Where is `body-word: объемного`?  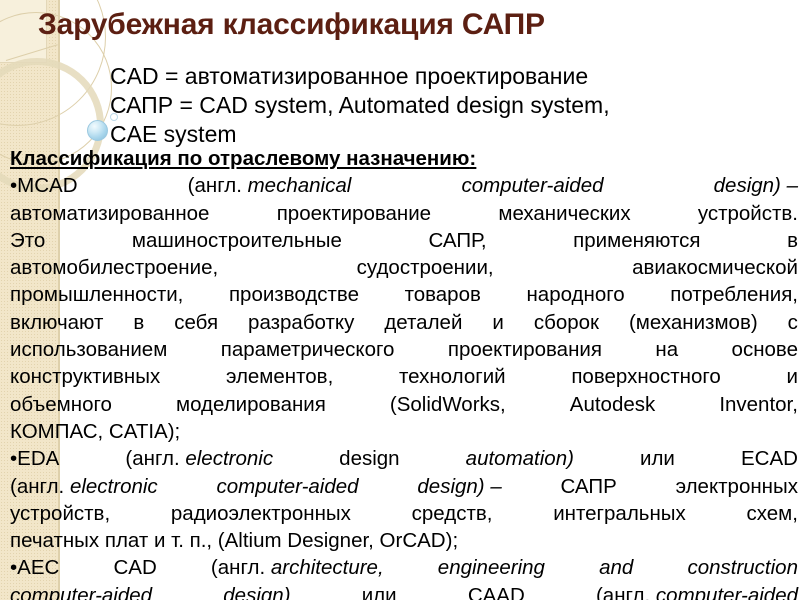
body-word: объемного is located at coordinates (61, 404).